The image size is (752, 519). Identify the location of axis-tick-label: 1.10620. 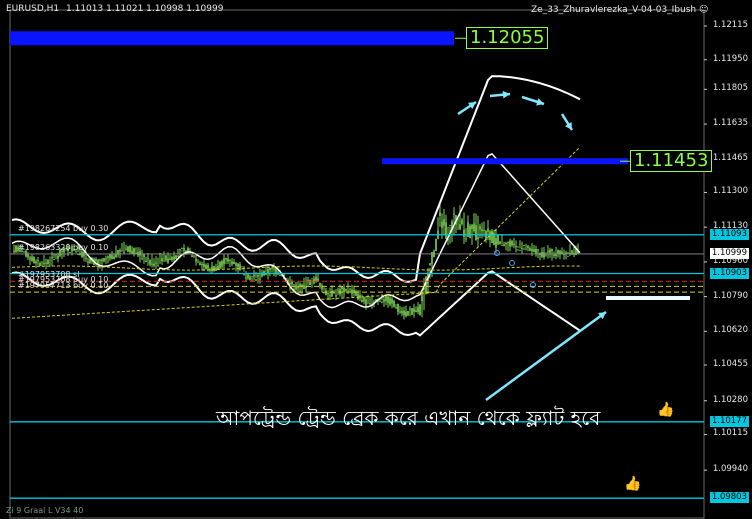
(730, 330).